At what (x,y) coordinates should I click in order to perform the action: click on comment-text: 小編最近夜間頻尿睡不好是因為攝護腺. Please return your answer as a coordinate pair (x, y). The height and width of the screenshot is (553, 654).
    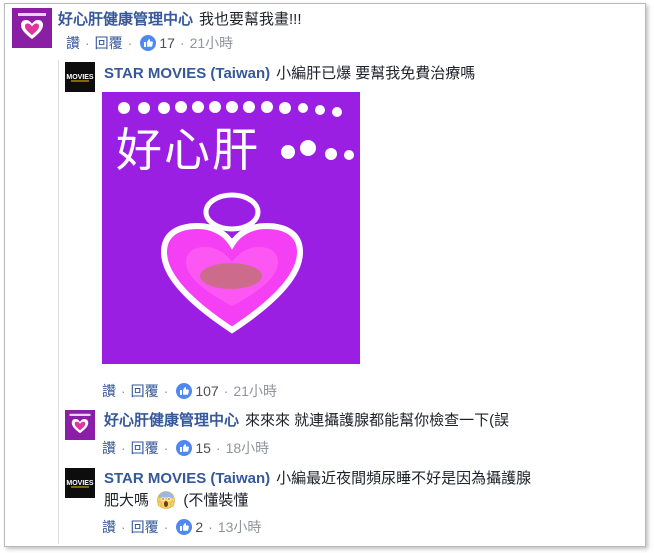
    Looking at the image, I should click on (404, 478).